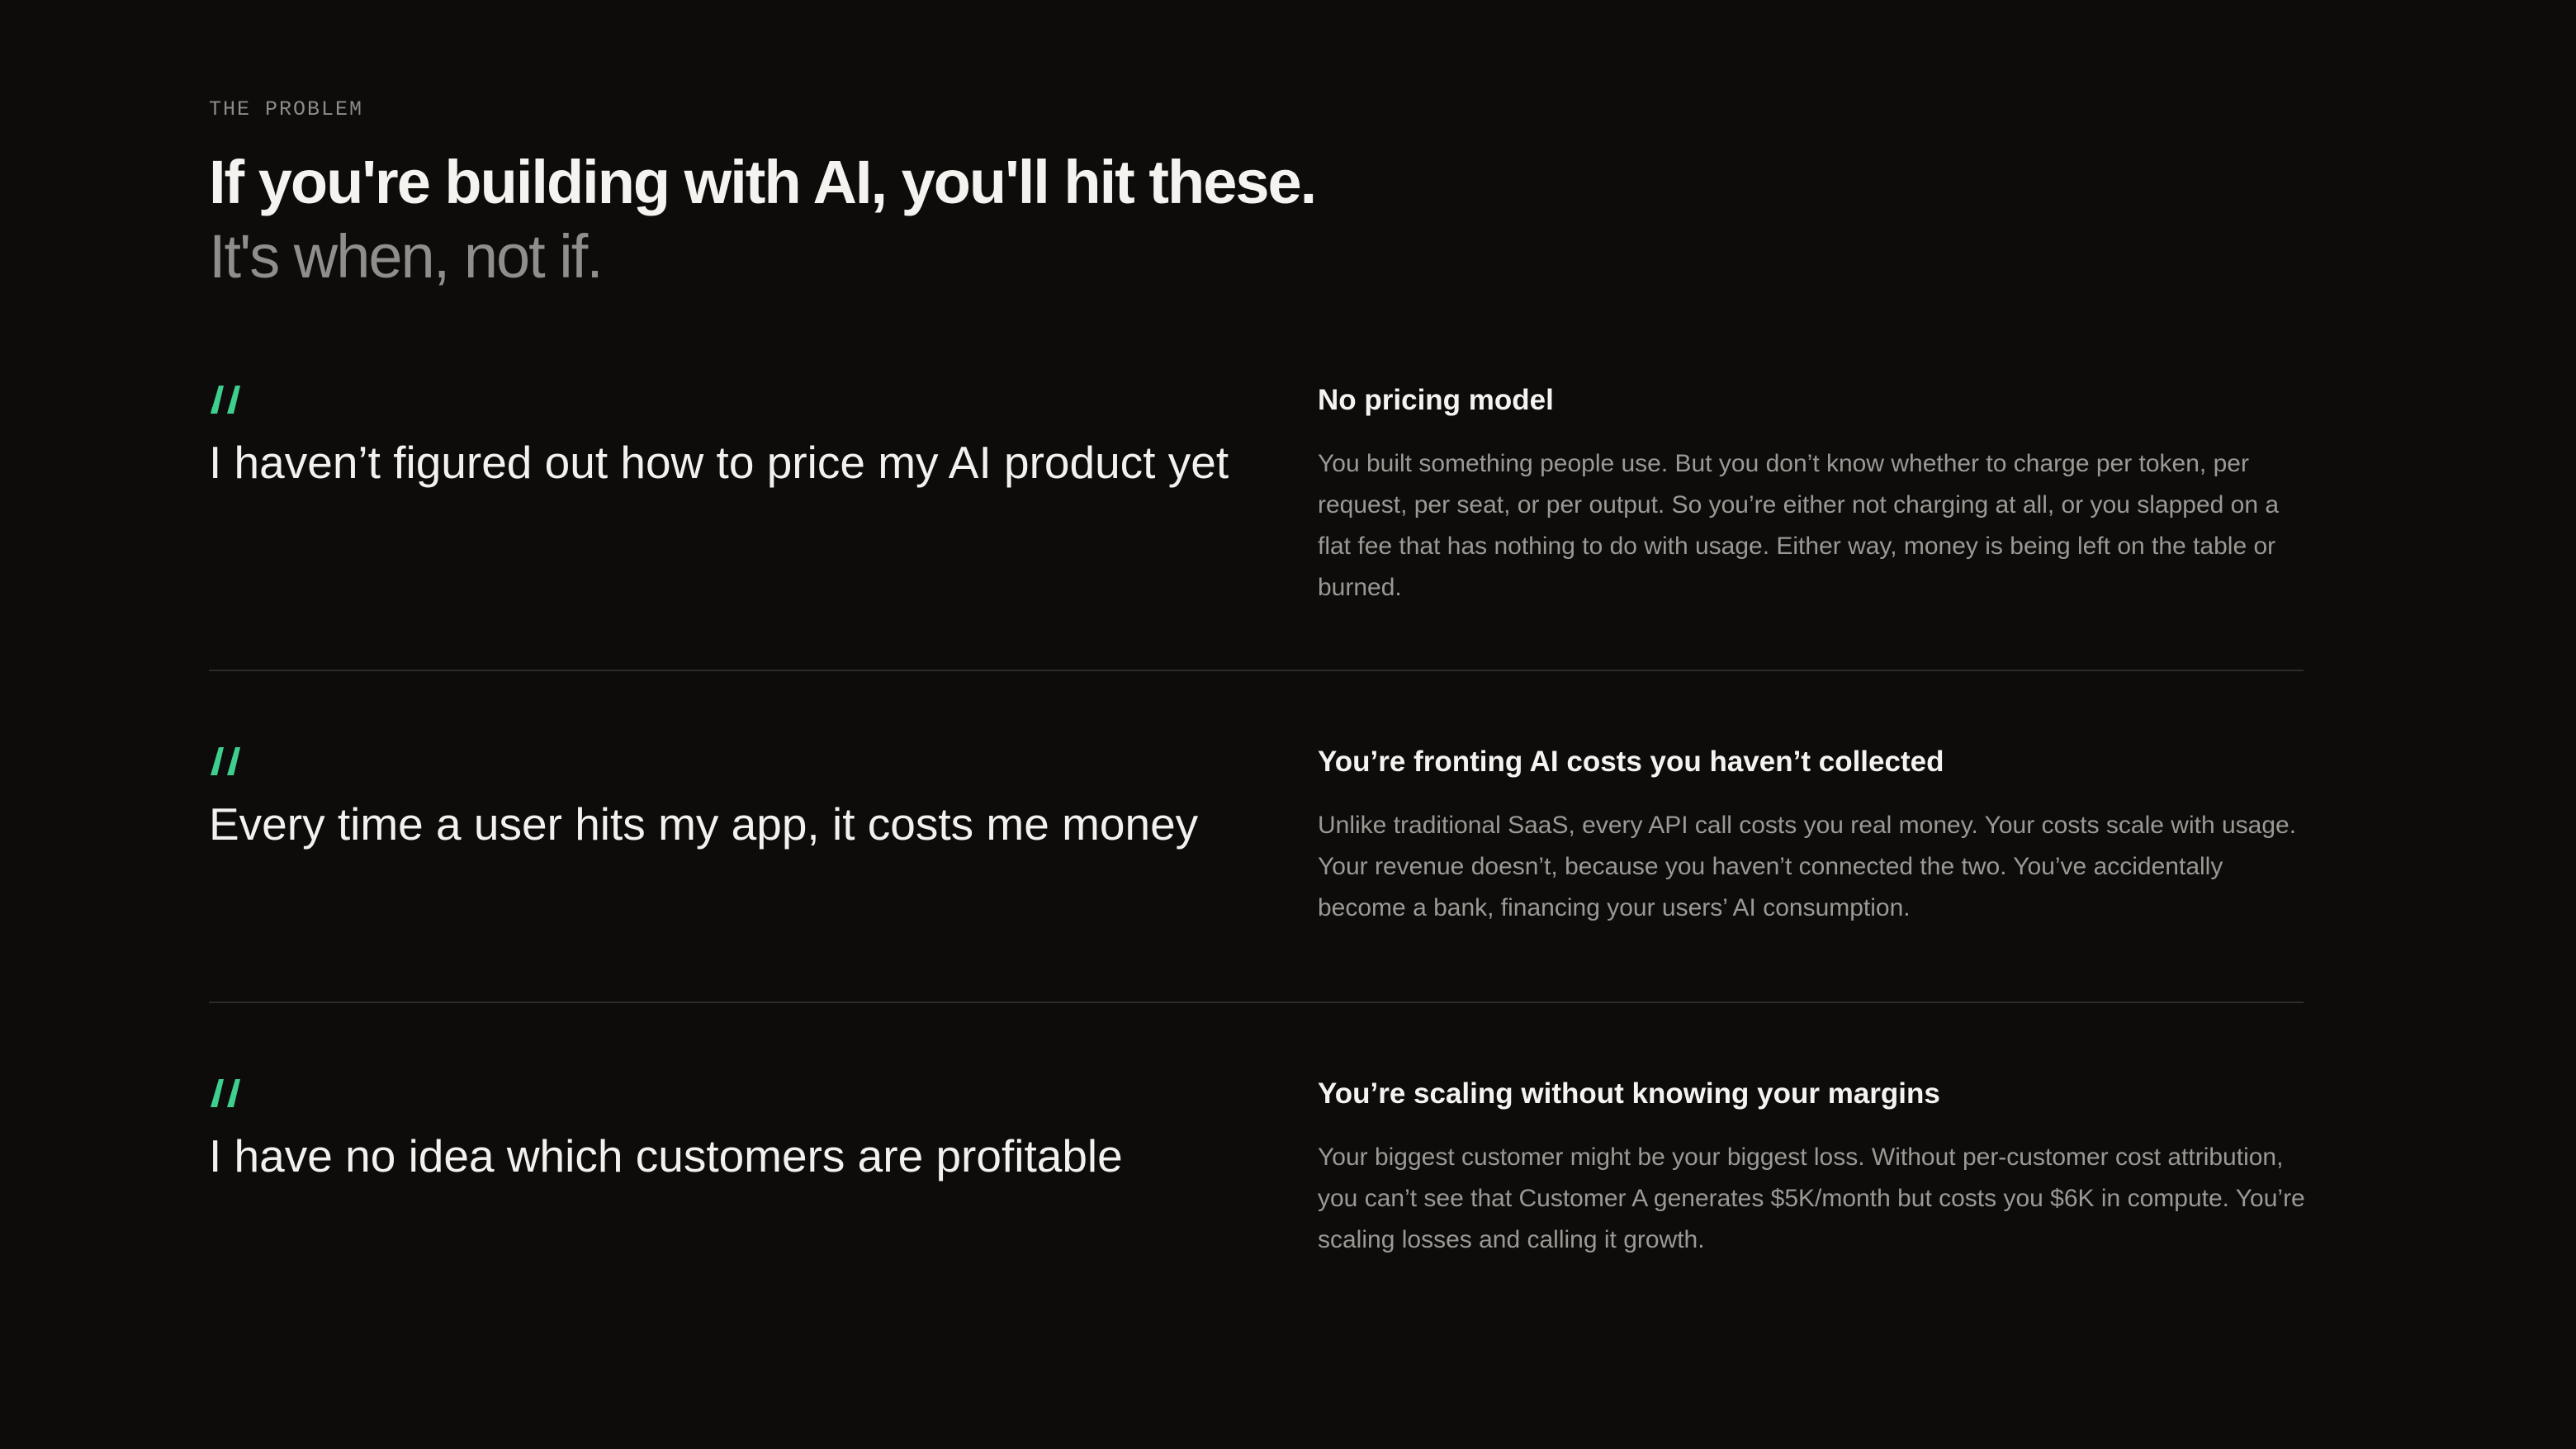 The height and width of the screenshot is (1449, 2576). Describe the element at coordinates (406, 256) in the screenshot. I see `section-subheadline: It's when, not if.` at that location.